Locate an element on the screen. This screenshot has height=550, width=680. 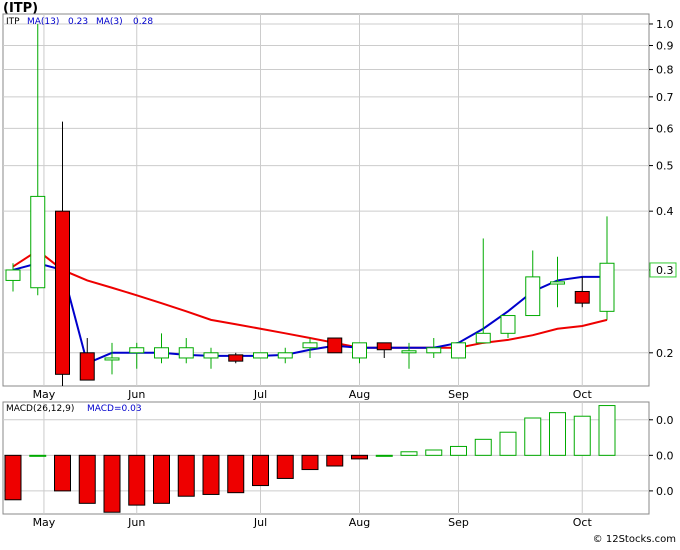
legend-ticker: ITP is located at coordinates (13, 22).